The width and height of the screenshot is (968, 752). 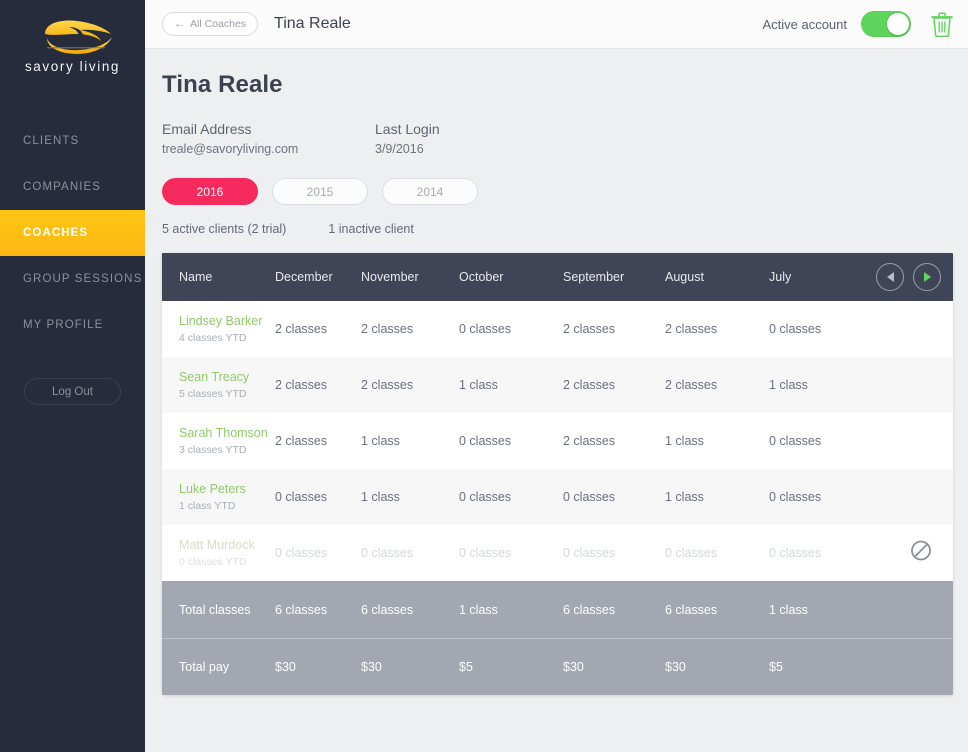 I want to click on client-name-cell: Sarah Thomson 3 classes YTD, so click(x=218, y=441).